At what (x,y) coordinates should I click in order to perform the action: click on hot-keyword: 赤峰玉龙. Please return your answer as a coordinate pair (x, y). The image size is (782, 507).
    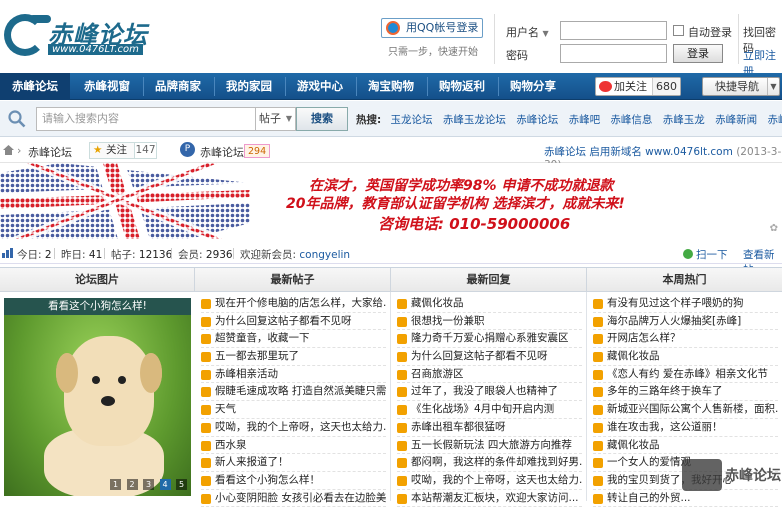
    Looking at the image, I should click on (684, 120).